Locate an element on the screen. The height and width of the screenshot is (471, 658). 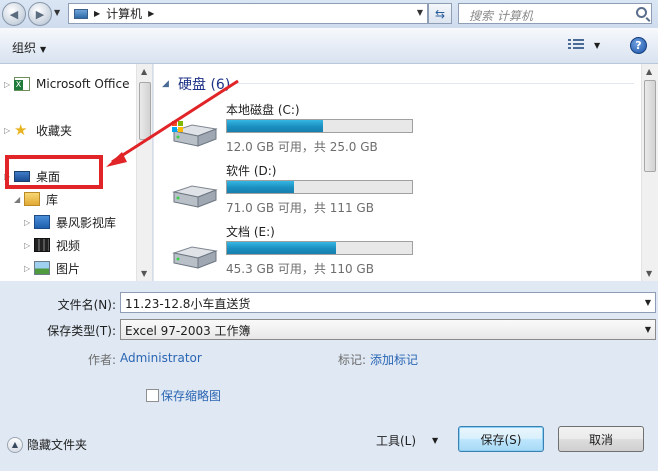
organize-label: 组织 is located at coordinates (24, 48).